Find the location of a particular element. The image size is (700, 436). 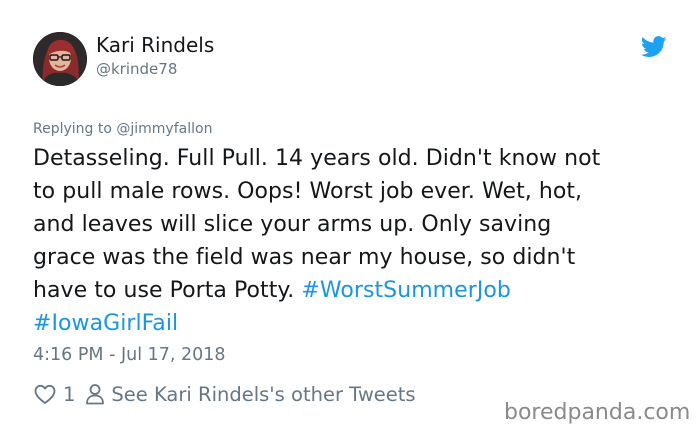

replying-to: Replying to @jimmyfallon is located at coordinates (122, 129).